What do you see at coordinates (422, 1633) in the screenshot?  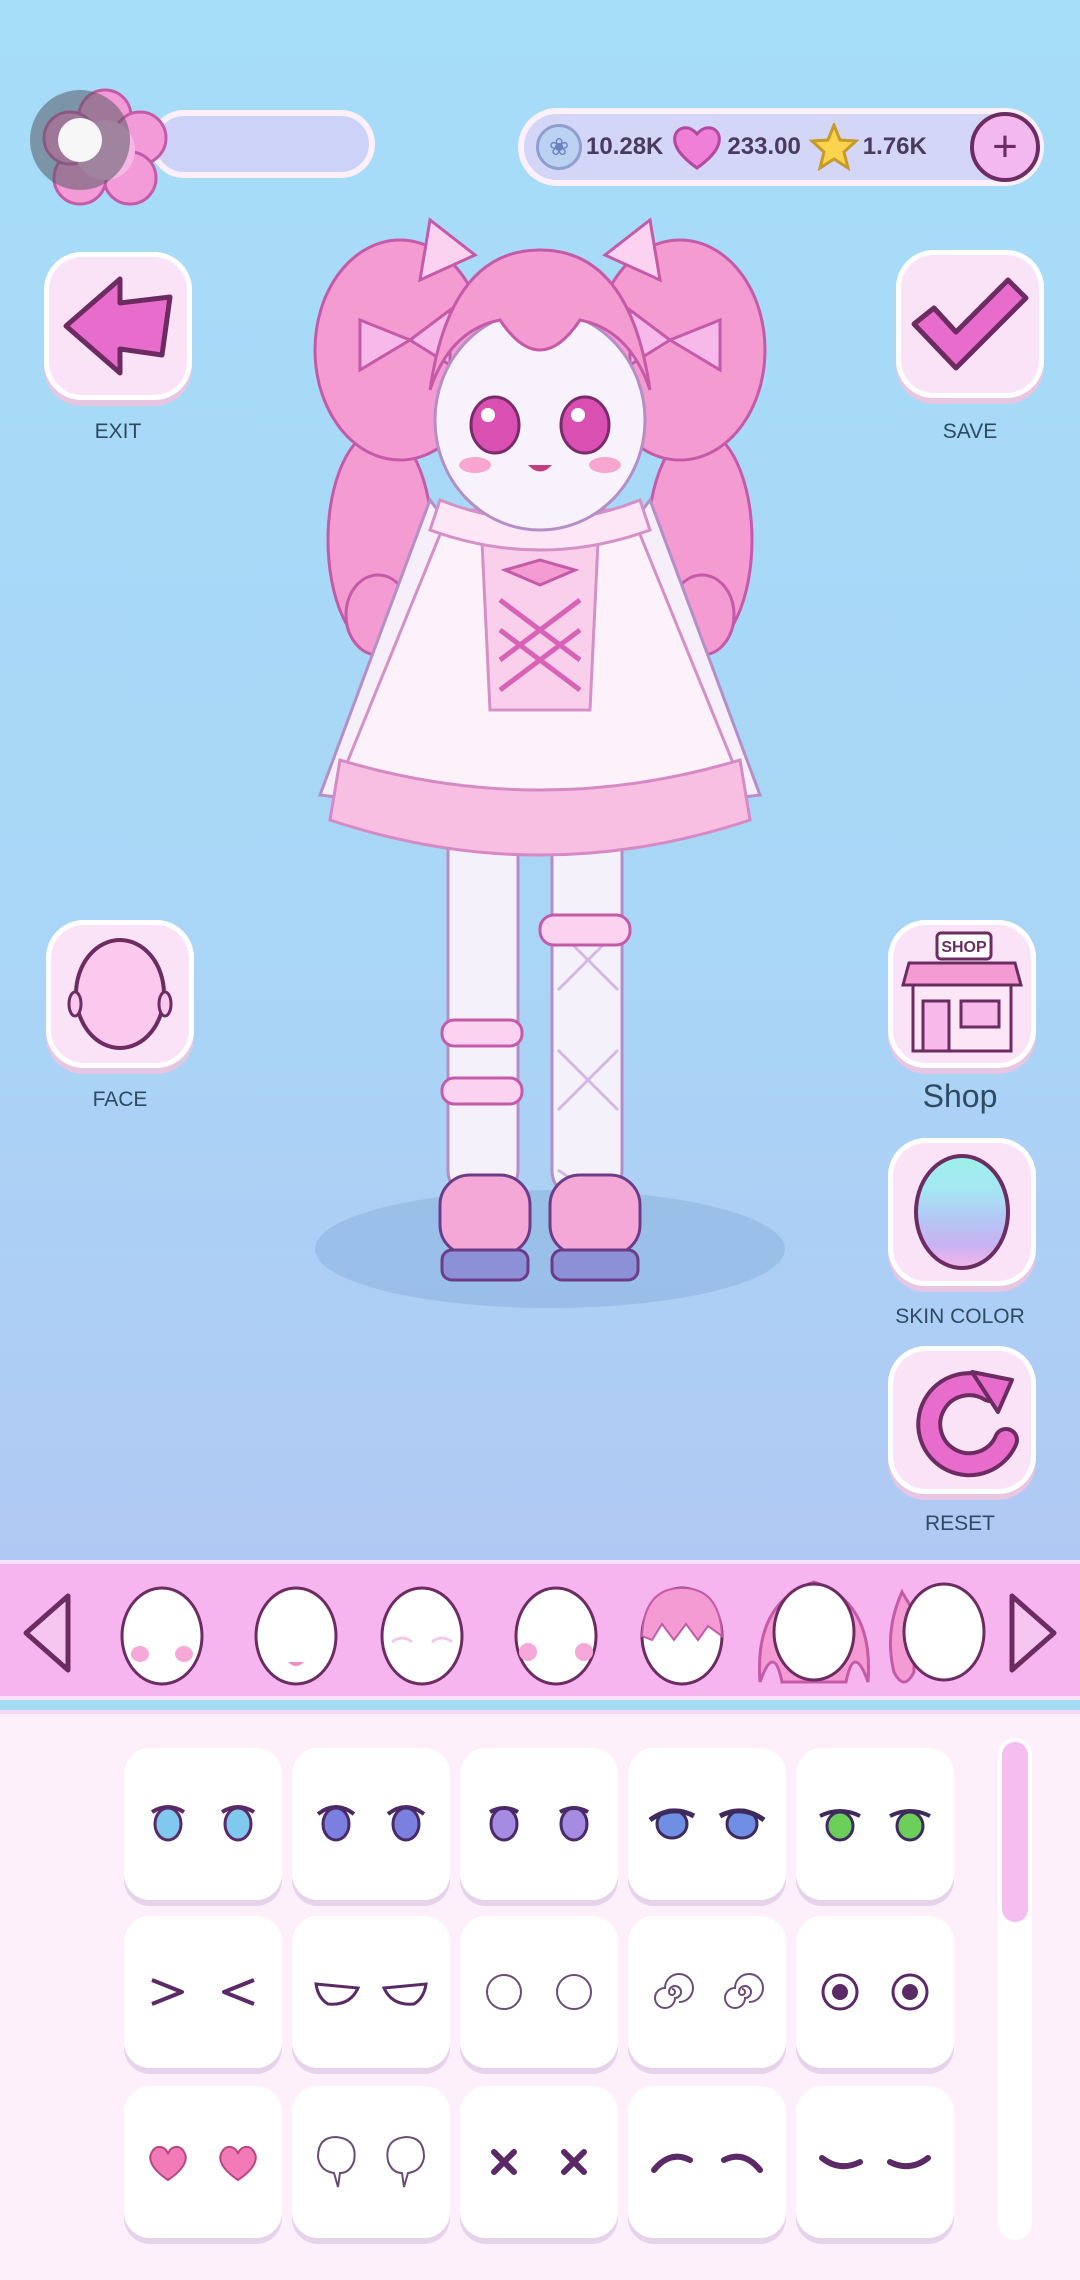 I see `category-closed-eyes-face-icon` at bounding box center [422, 1633].